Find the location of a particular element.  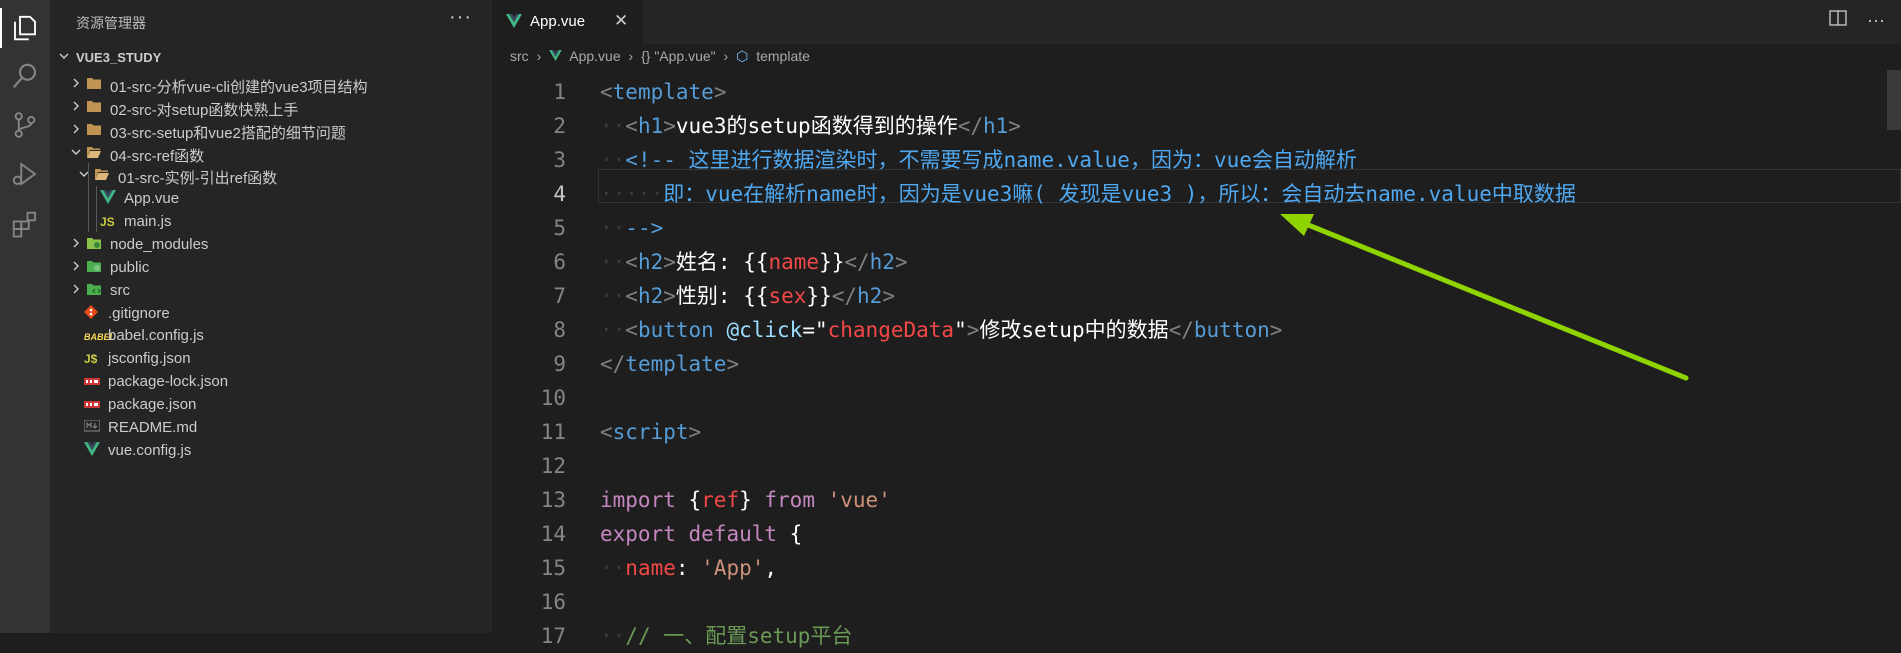

code-token: h2 is located at coordinates (650, 296).